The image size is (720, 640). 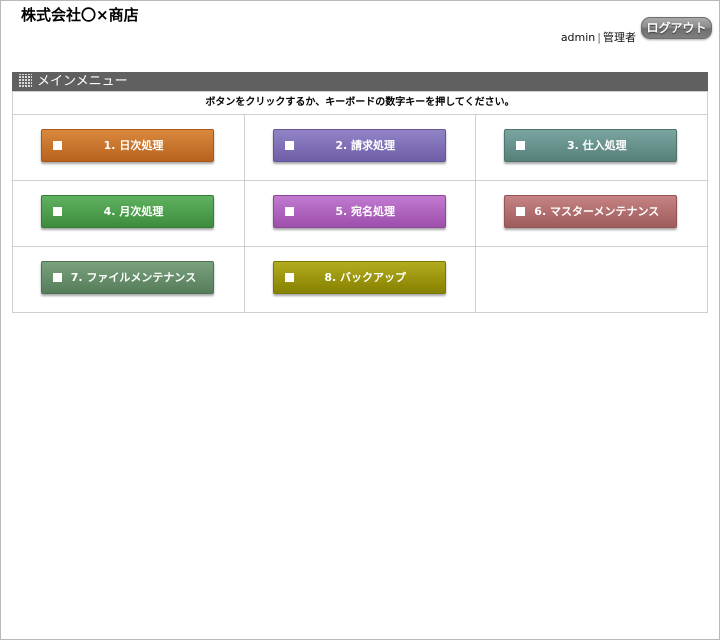 I want to click on backup-button: 8. バックアップ, so click(x=359, y=277).